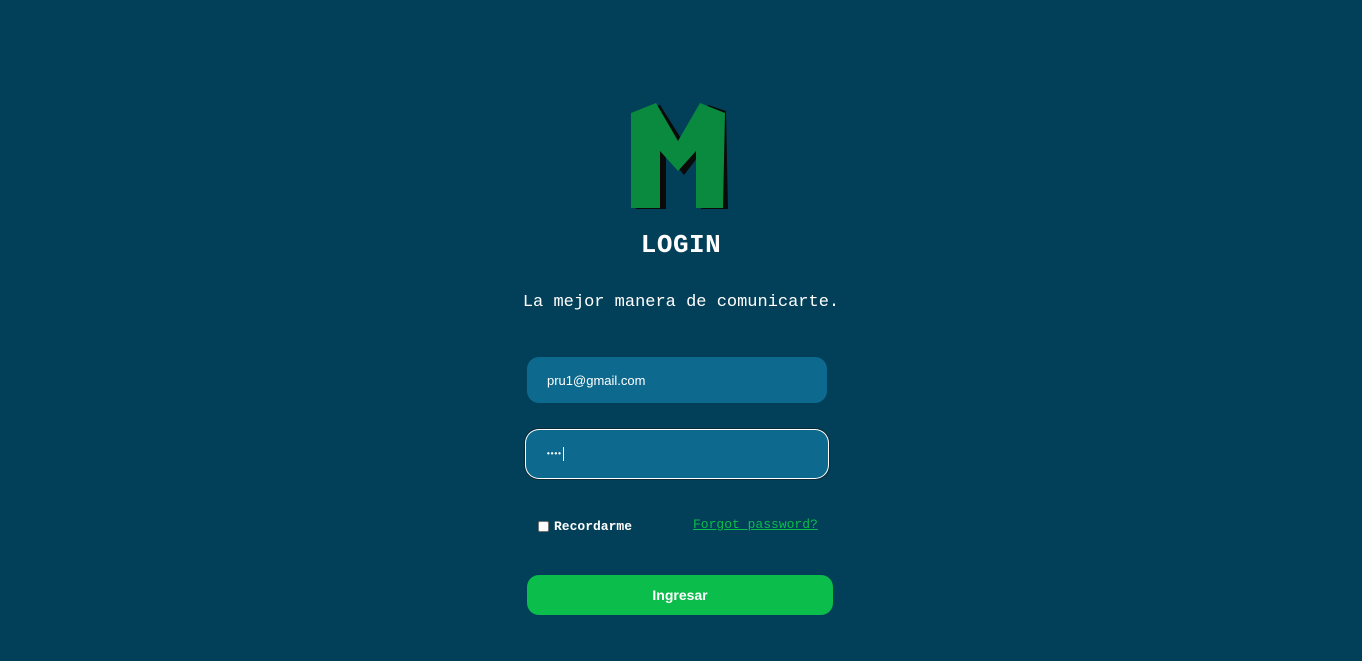 The image size is (1362, 661). I want to click on logo-letter, so click(678, 155).